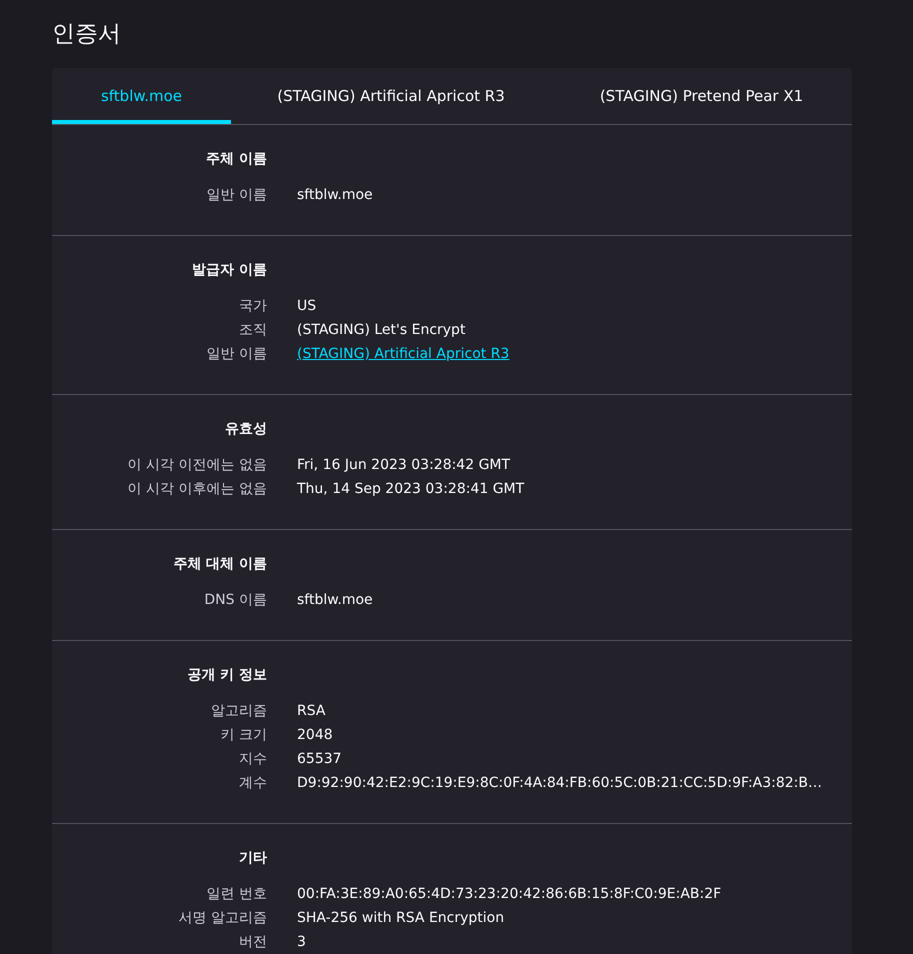  I want to click on field-value: Fri, 16 Jun 2023 03:28:42 GMT, so click(403, 465).